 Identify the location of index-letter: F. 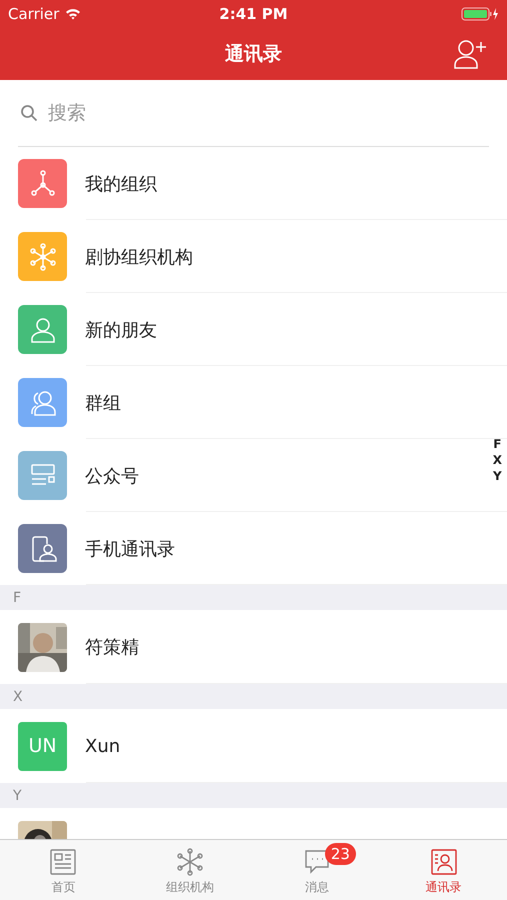
(497, 444).